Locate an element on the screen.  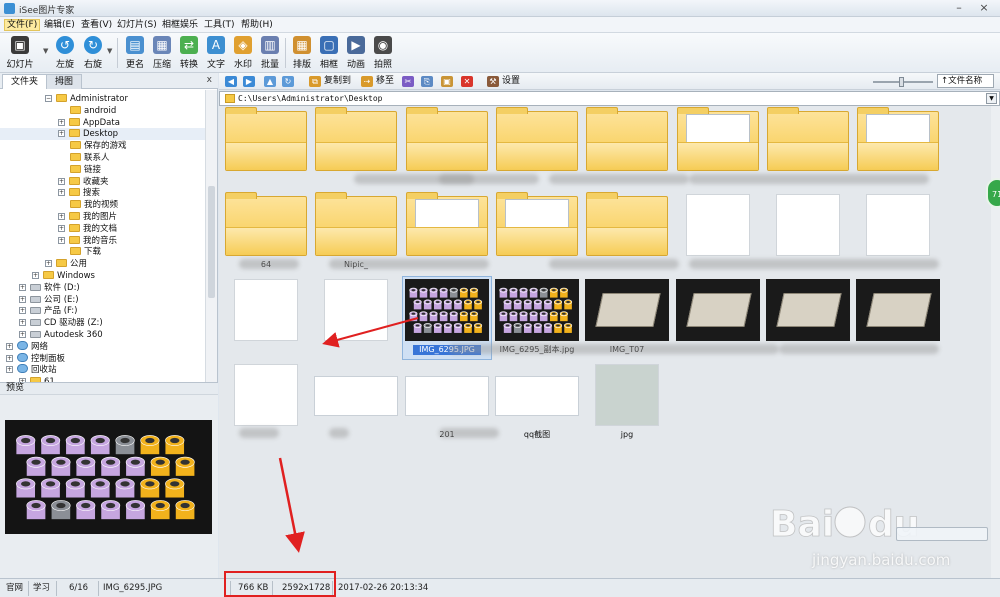
copy-to-icon: ⧉ is located at coordinates (315, 81).